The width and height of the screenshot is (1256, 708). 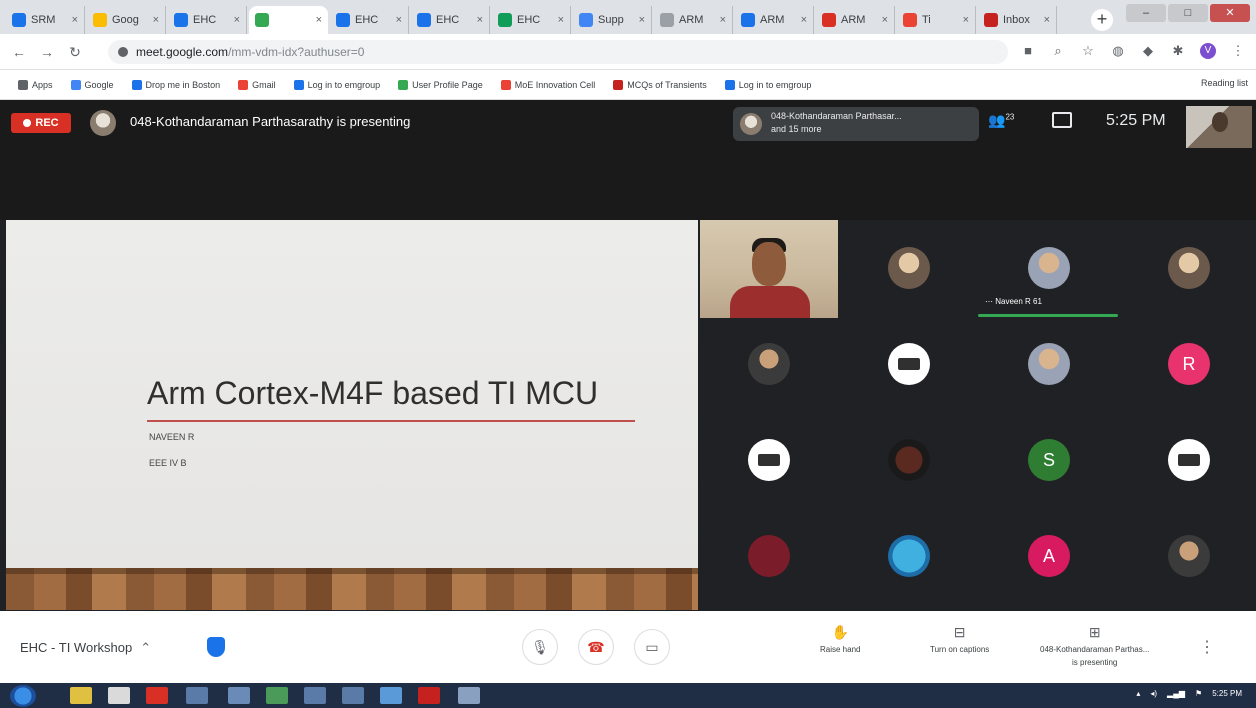 I want to click on meeting-details-button: EHC - TI Workshop ⌃, so click(x=85, y=648).